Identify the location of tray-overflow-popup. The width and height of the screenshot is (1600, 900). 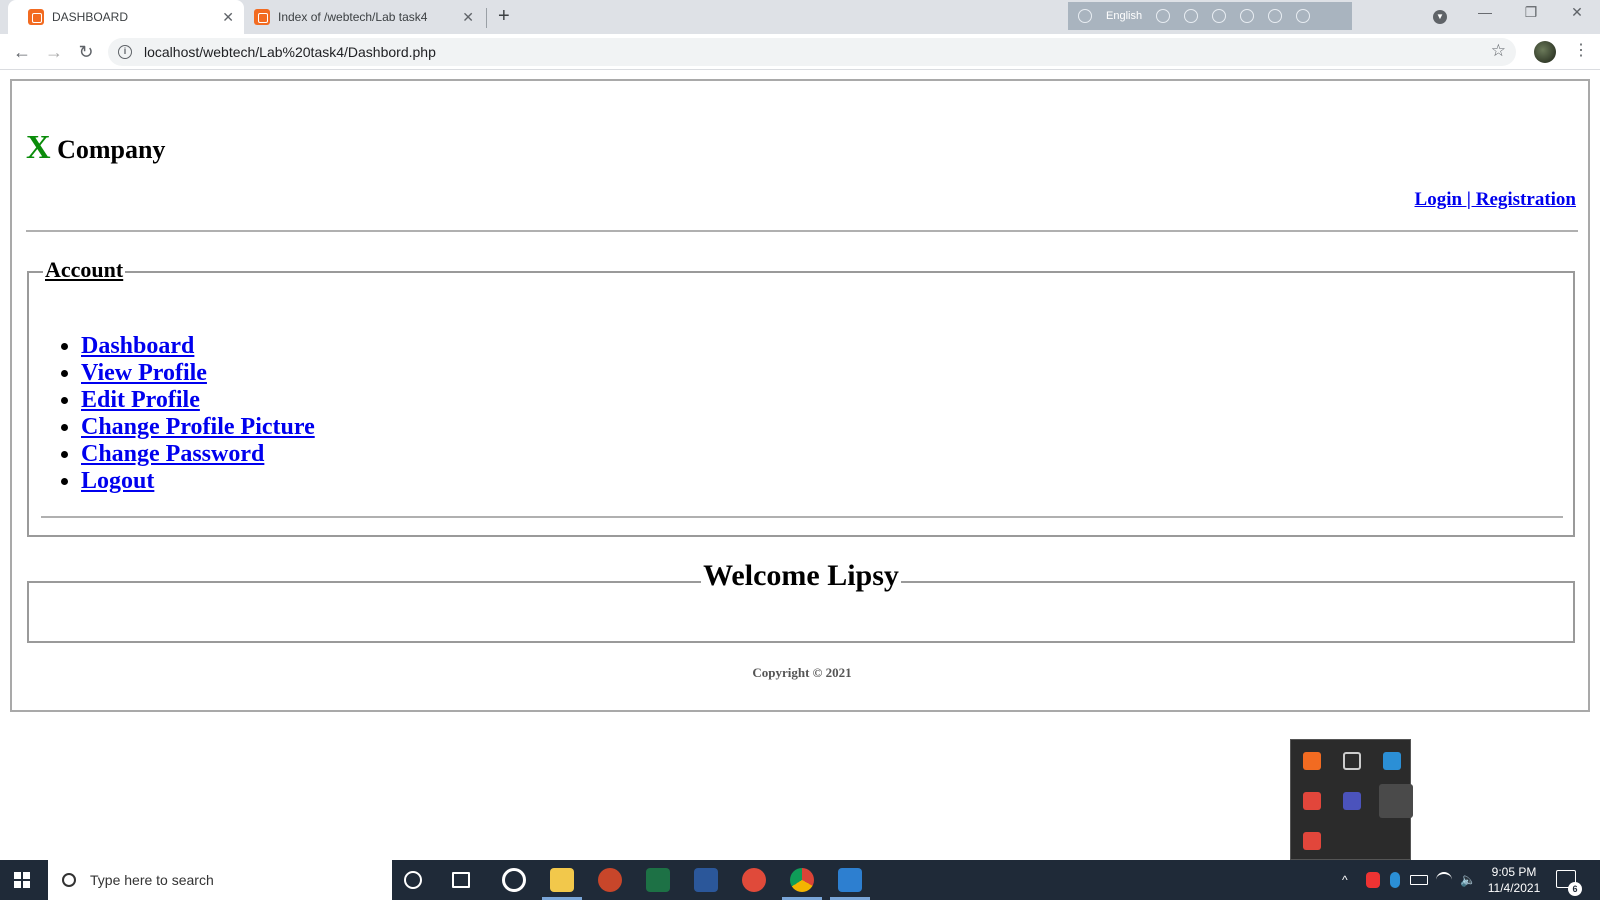
(1351, 799).